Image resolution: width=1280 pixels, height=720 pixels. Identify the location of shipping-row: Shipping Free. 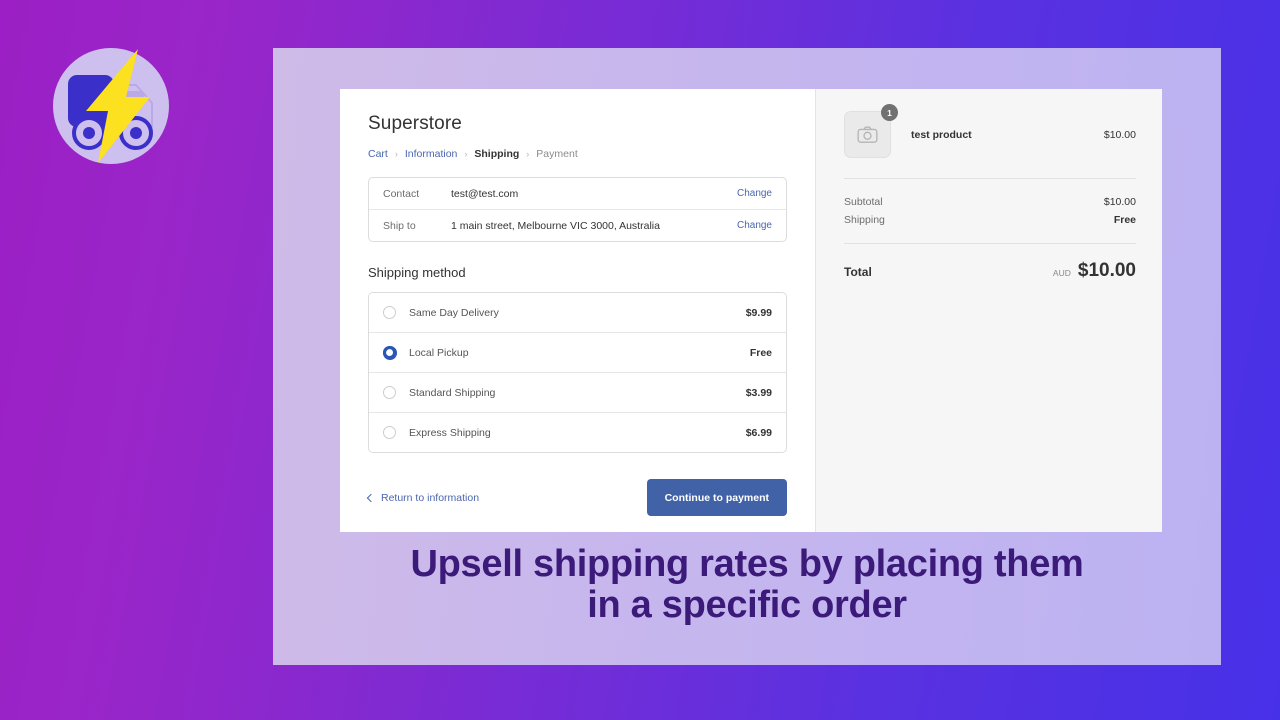
(990, 220).